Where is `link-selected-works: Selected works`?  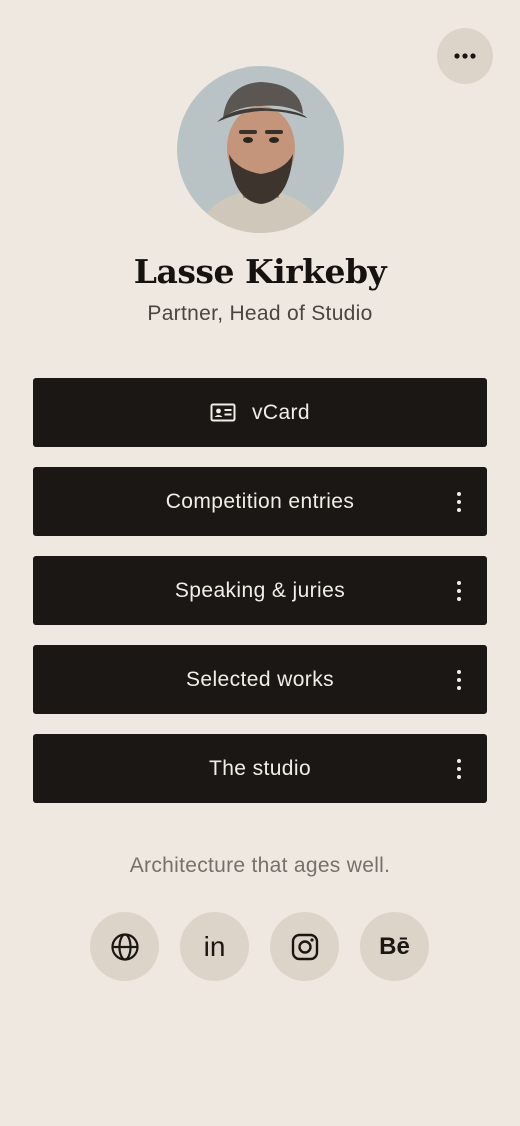 link-selected-works: Selected works is located at coordinates (260, 679).